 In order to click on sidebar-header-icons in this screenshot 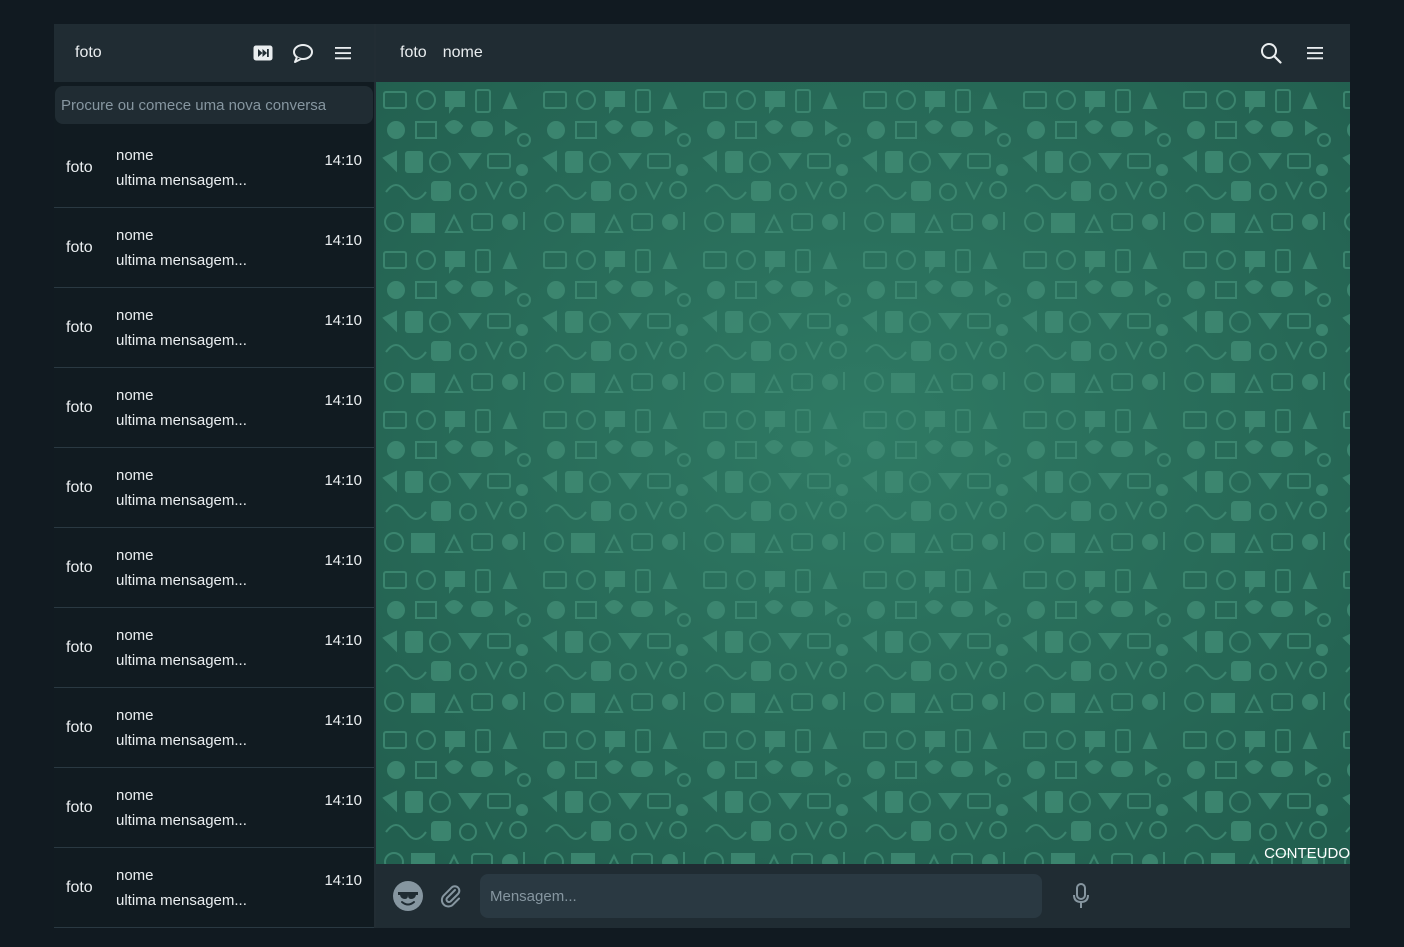, I will do `click(303, 53)`.